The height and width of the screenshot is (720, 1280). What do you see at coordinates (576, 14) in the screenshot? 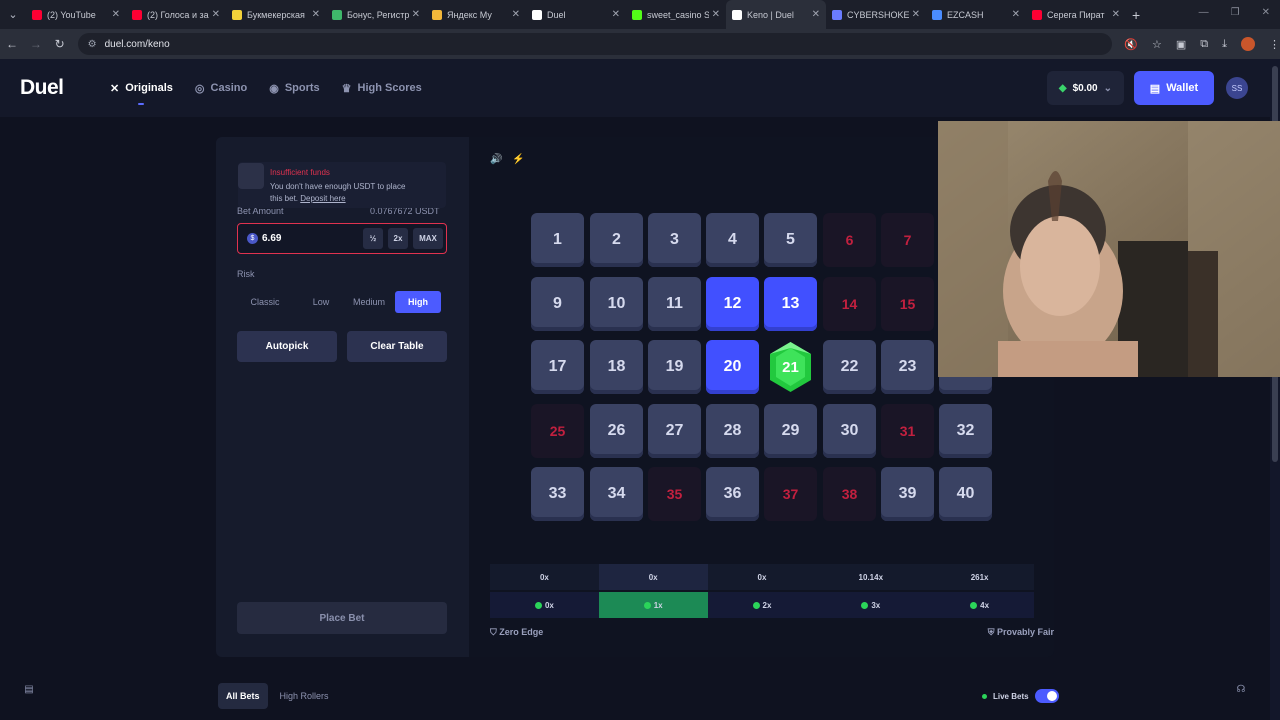
I see `browser-tab: Duel ✕` at bounding box center [576, 14].